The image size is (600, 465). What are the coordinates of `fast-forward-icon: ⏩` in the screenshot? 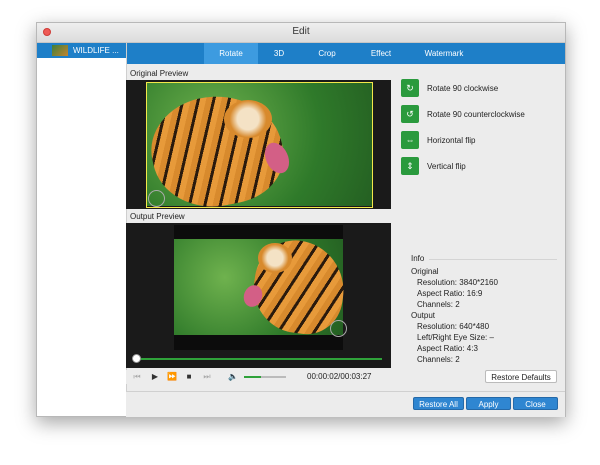 It's located at (172, 376).